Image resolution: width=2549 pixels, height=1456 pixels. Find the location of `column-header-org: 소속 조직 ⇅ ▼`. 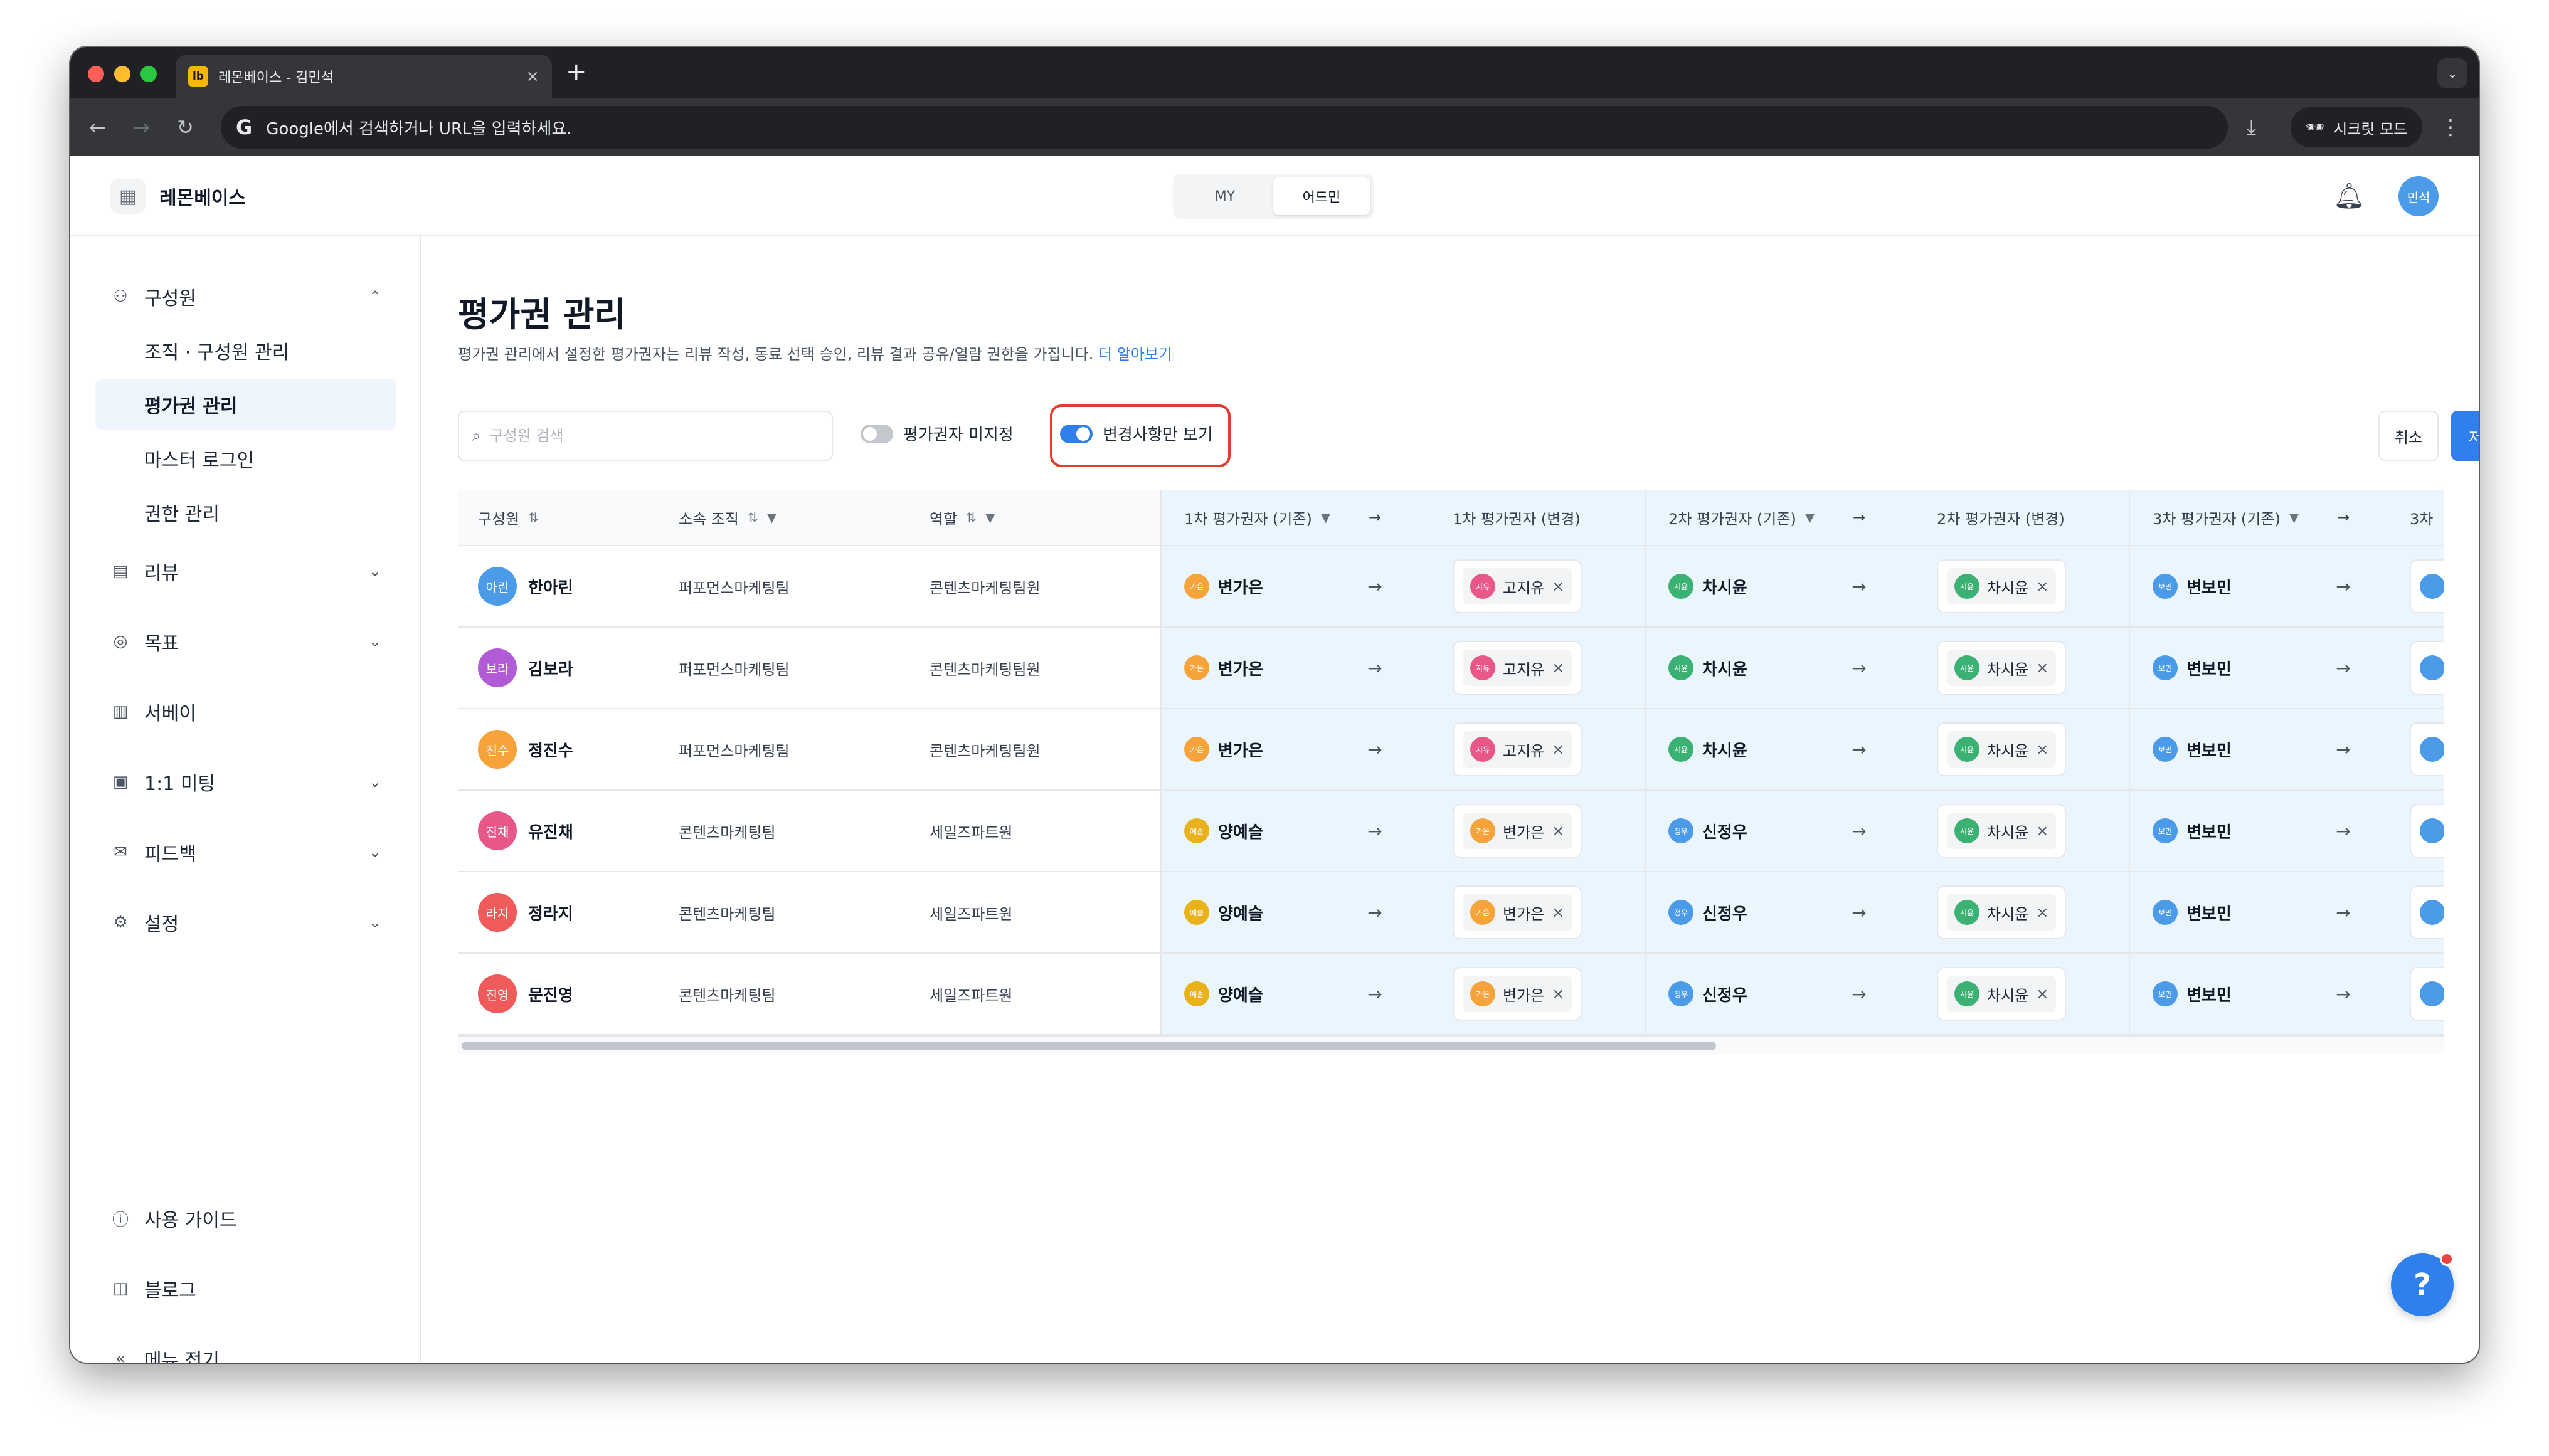

column-header-org: 소속 조직 ⇅ ▼ is located at coordinates (801, 518).